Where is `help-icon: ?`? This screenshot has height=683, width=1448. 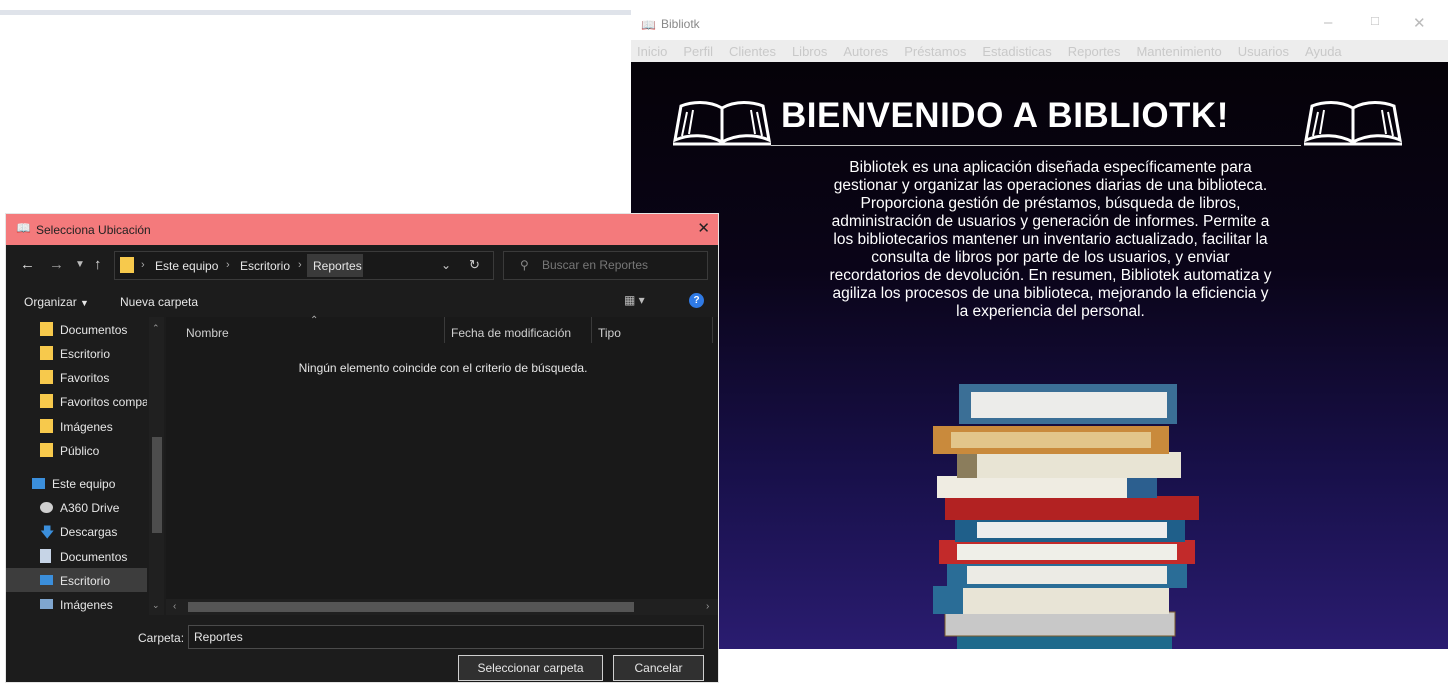
help-icon: ? is located at coordinates (696, 300).